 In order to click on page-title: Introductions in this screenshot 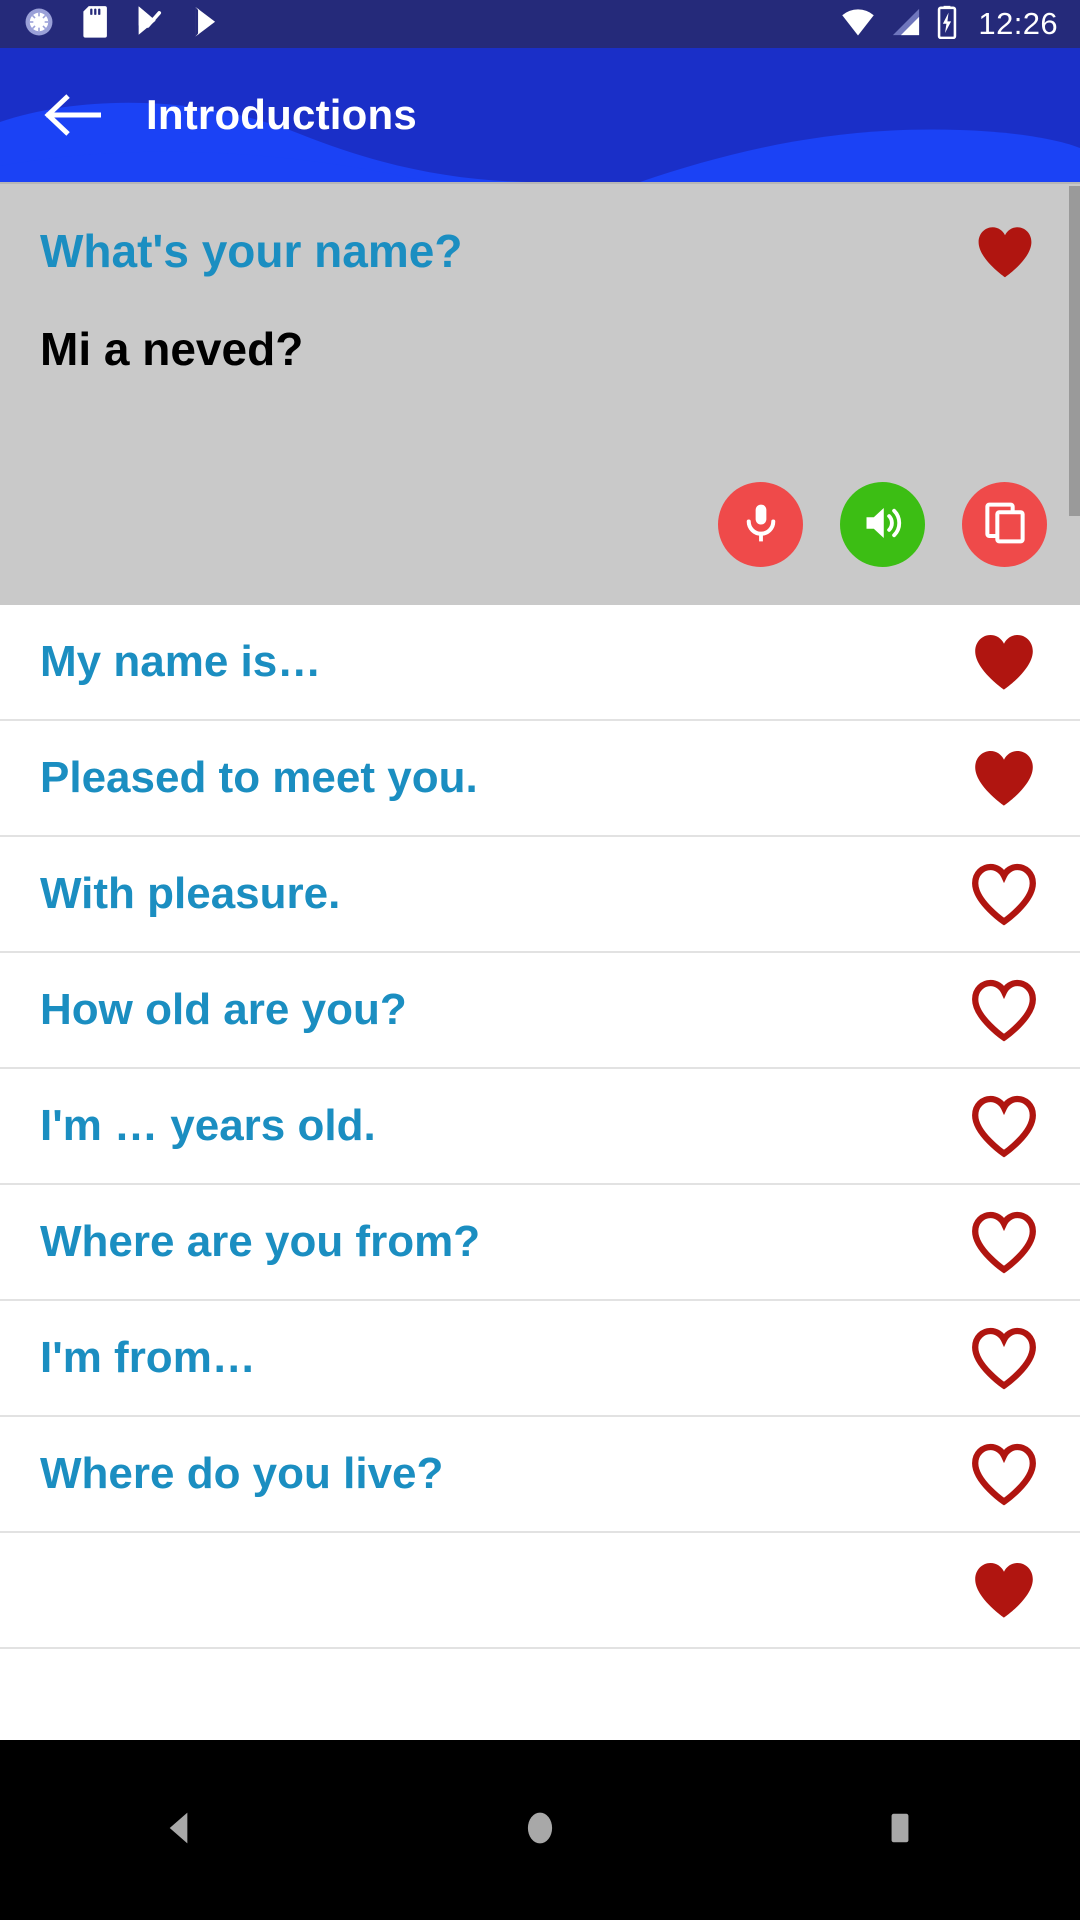, I will do `click(281, 114)`.